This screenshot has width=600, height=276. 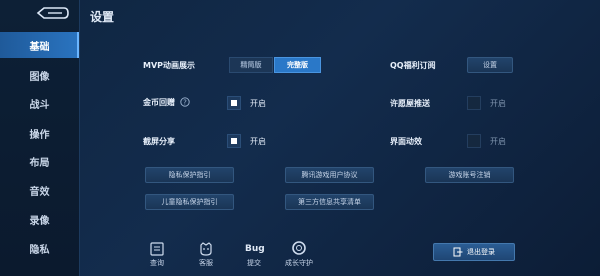 What do you see at coordinates (159, 141) in the screenshot?
I see `screenshot-share-label: 截屏分享` at bounding box center [159, 141].